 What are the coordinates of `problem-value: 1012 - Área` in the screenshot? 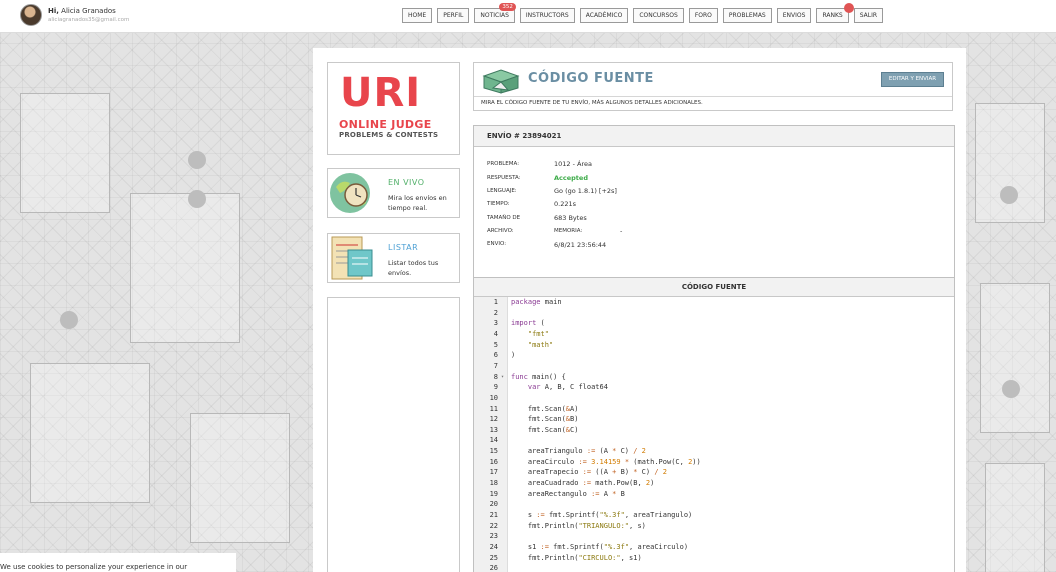 It's located at (573, 164).